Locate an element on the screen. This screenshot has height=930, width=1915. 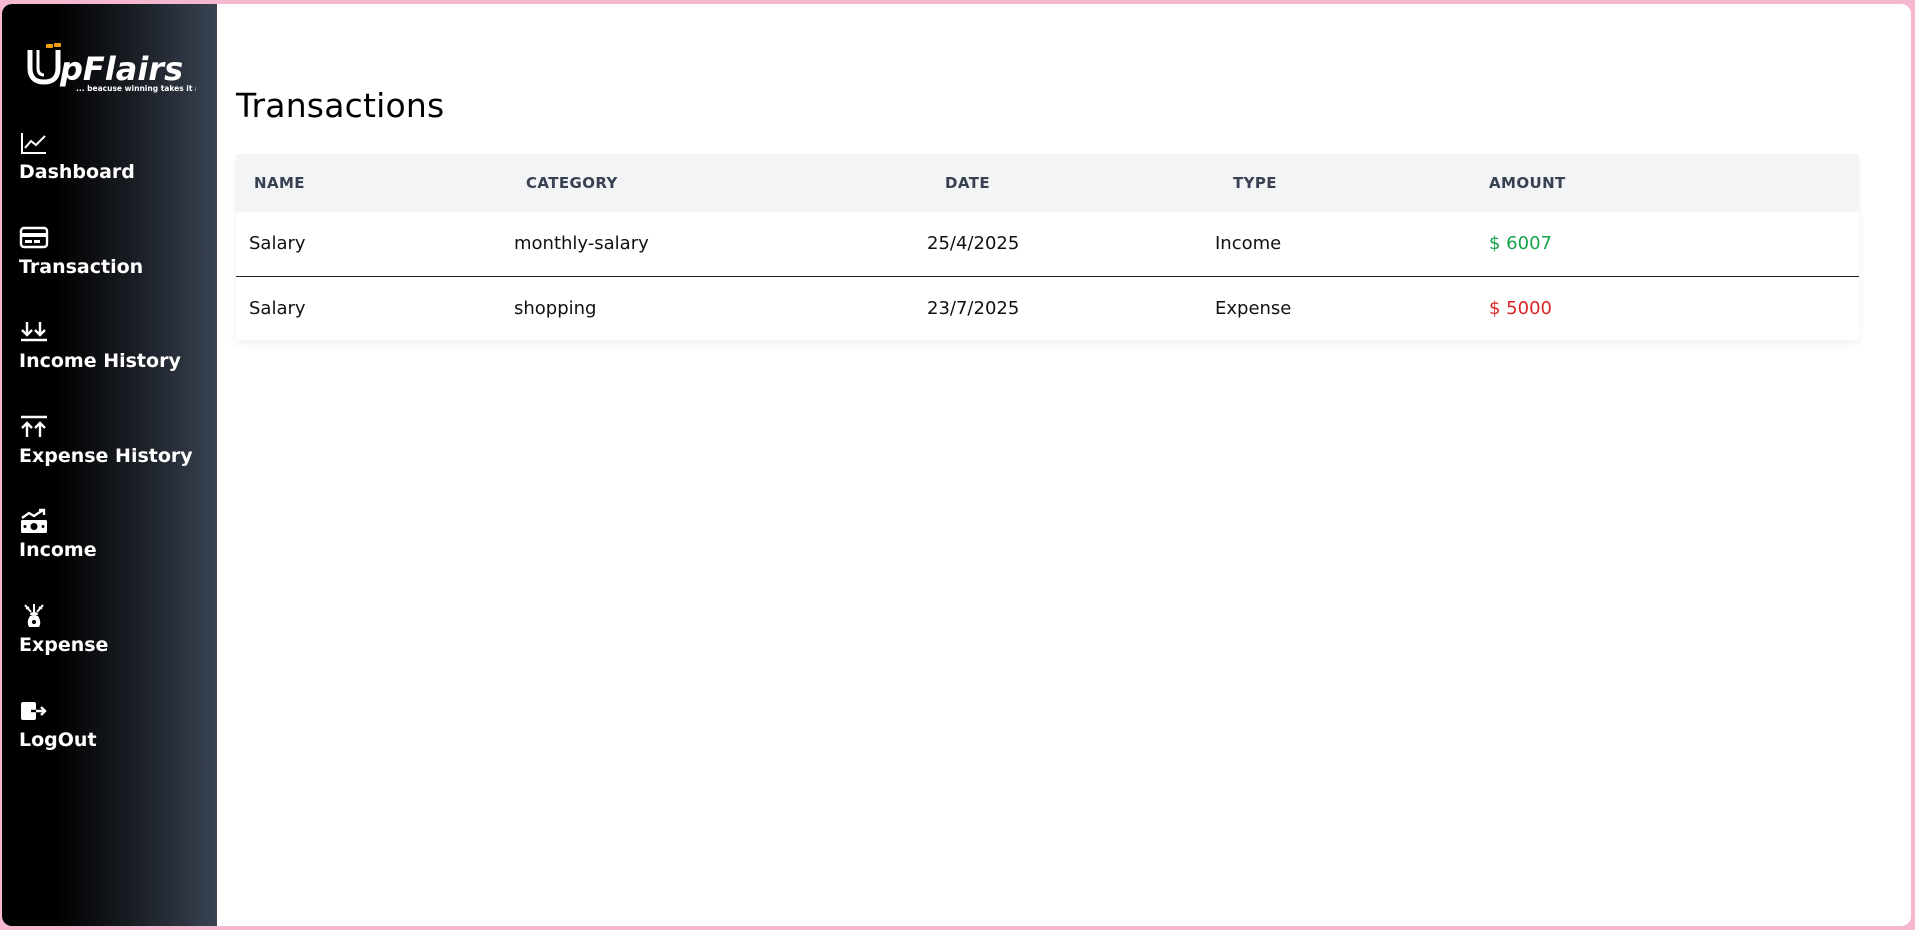
arrows-up-icon is located at coordinates (34, 427).